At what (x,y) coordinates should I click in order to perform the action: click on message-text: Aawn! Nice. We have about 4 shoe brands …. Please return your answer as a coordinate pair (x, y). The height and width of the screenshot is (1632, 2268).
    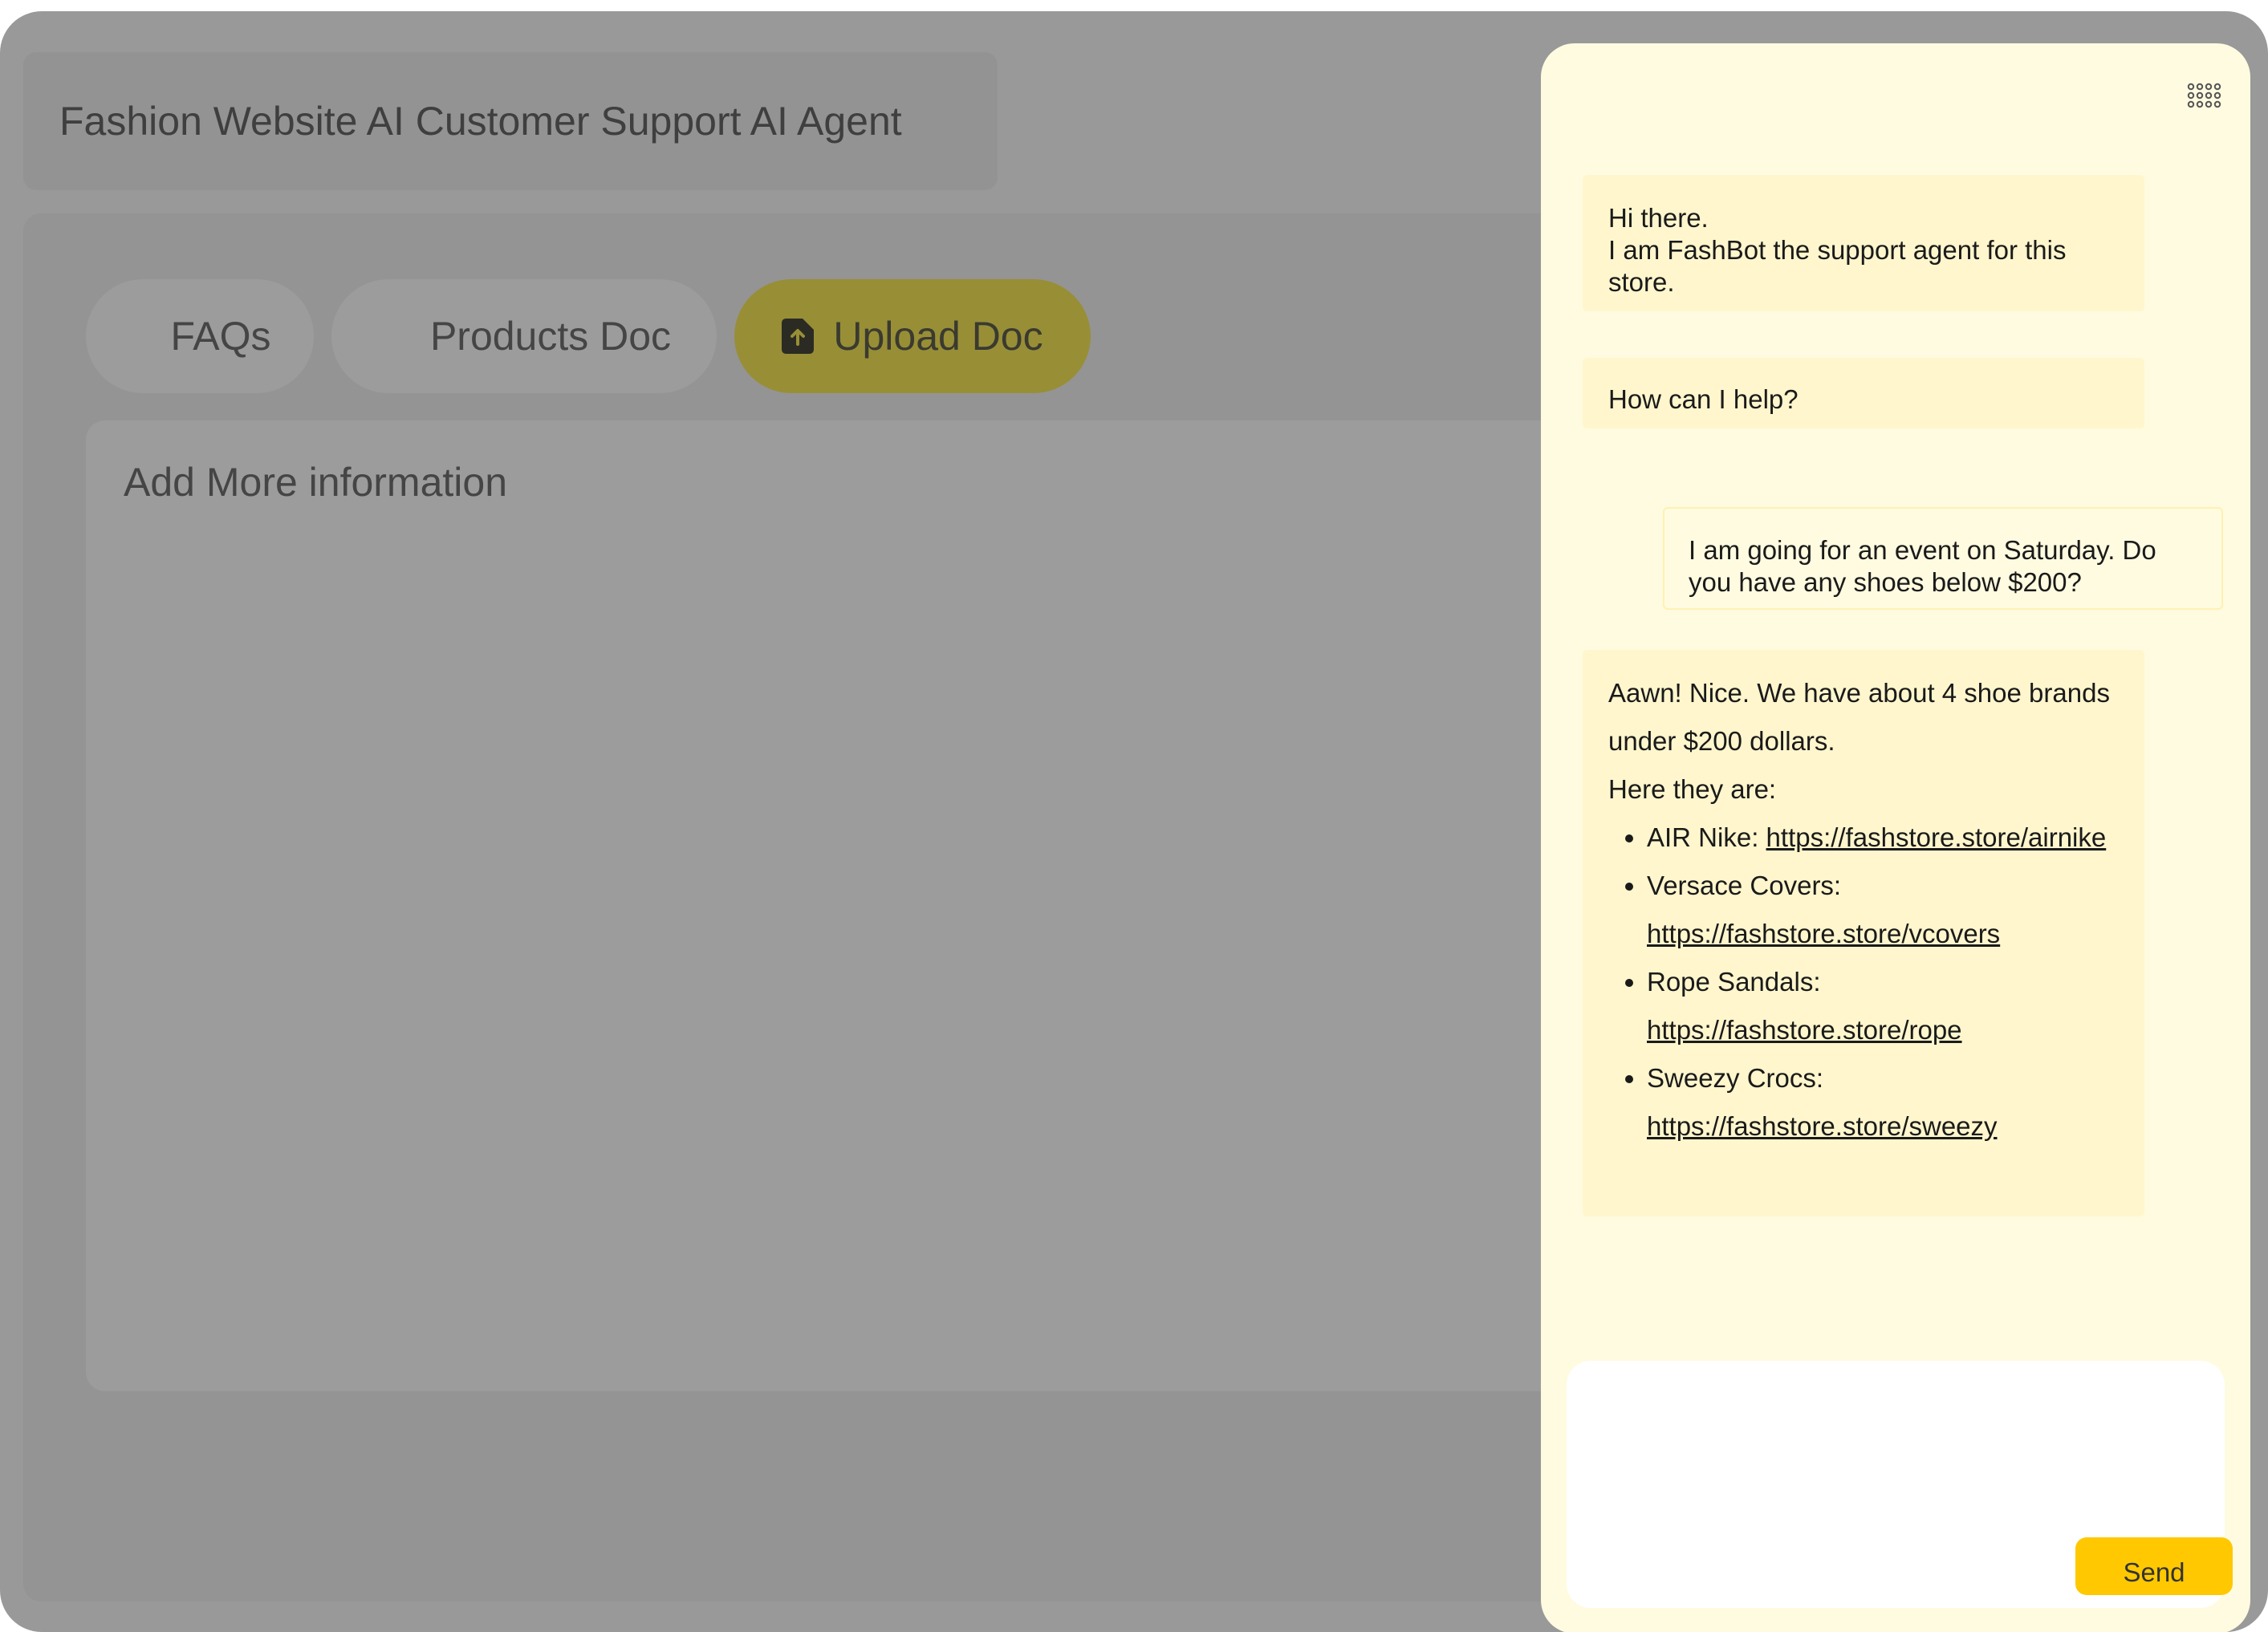
    Looking at the image, I should click on (1859, 717).